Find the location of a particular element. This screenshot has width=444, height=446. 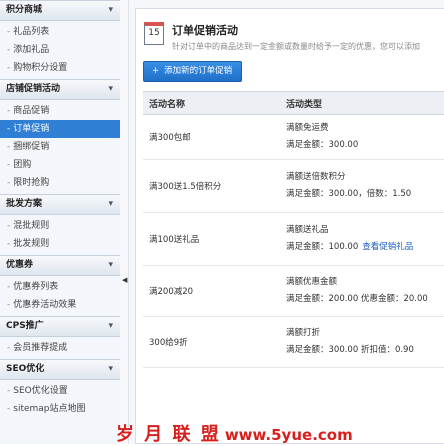

add-order-promotion-button: + 添加新的订单促销 is located at coordinates (193, 71).